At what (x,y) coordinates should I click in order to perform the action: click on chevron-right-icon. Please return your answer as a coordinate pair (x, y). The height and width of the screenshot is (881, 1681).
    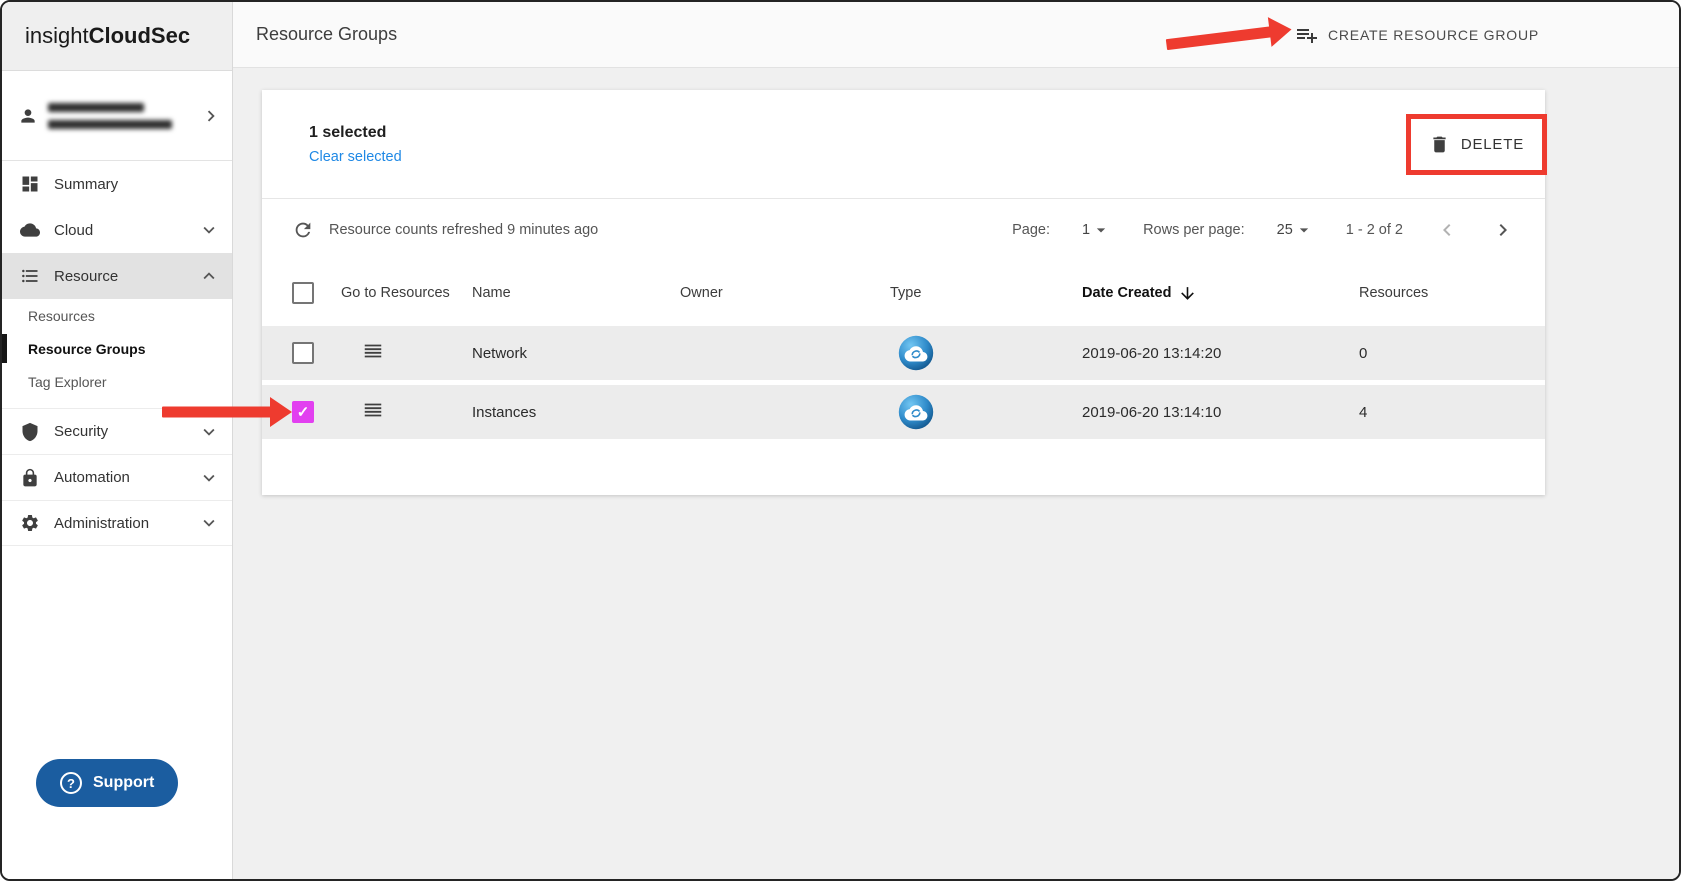
    Looking at the image, I should click on (211, 115).